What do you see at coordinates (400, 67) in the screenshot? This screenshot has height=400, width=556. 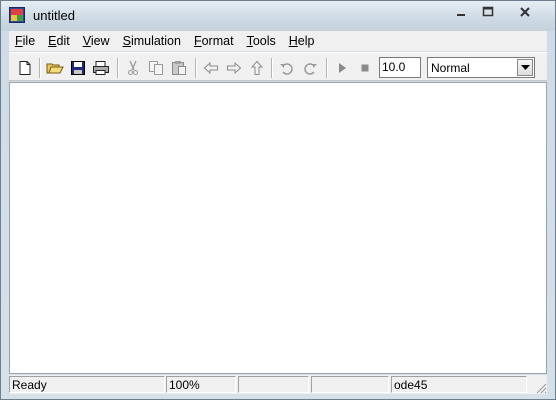 I see `stop-time-input: 10.0` at bounding box center [400, 67].